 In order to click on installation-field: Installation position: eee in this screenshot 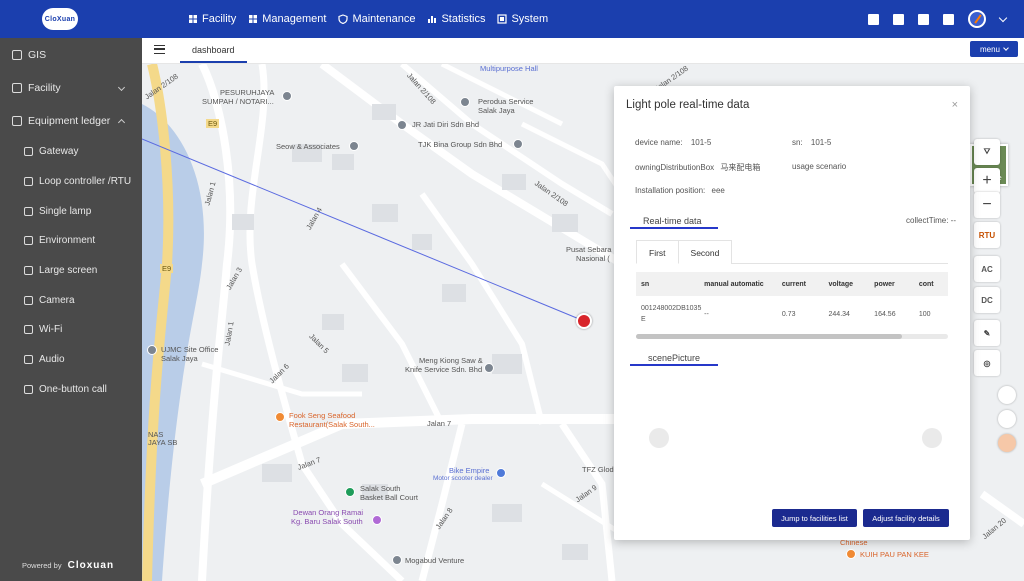, I will do `click(680, 190)`.